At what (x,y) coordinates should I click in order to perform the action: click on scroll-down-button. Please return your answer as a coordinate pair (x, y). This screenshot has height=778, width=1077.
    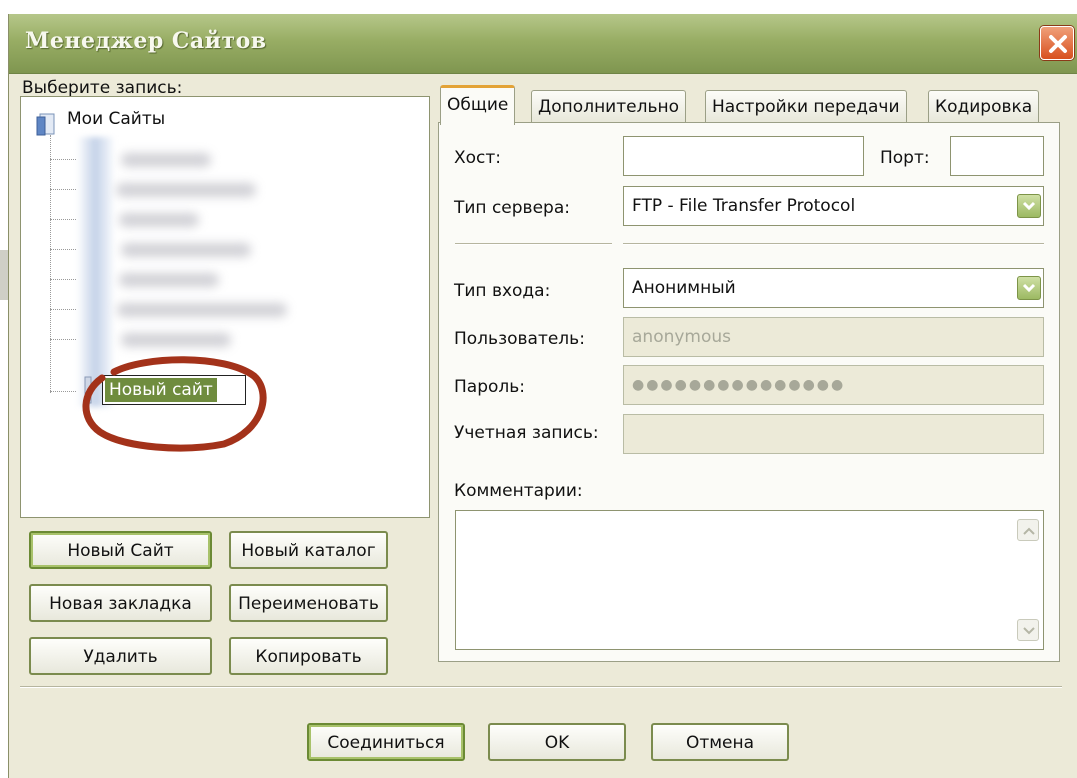
    Looking at the image, I should click on (1028, 630).